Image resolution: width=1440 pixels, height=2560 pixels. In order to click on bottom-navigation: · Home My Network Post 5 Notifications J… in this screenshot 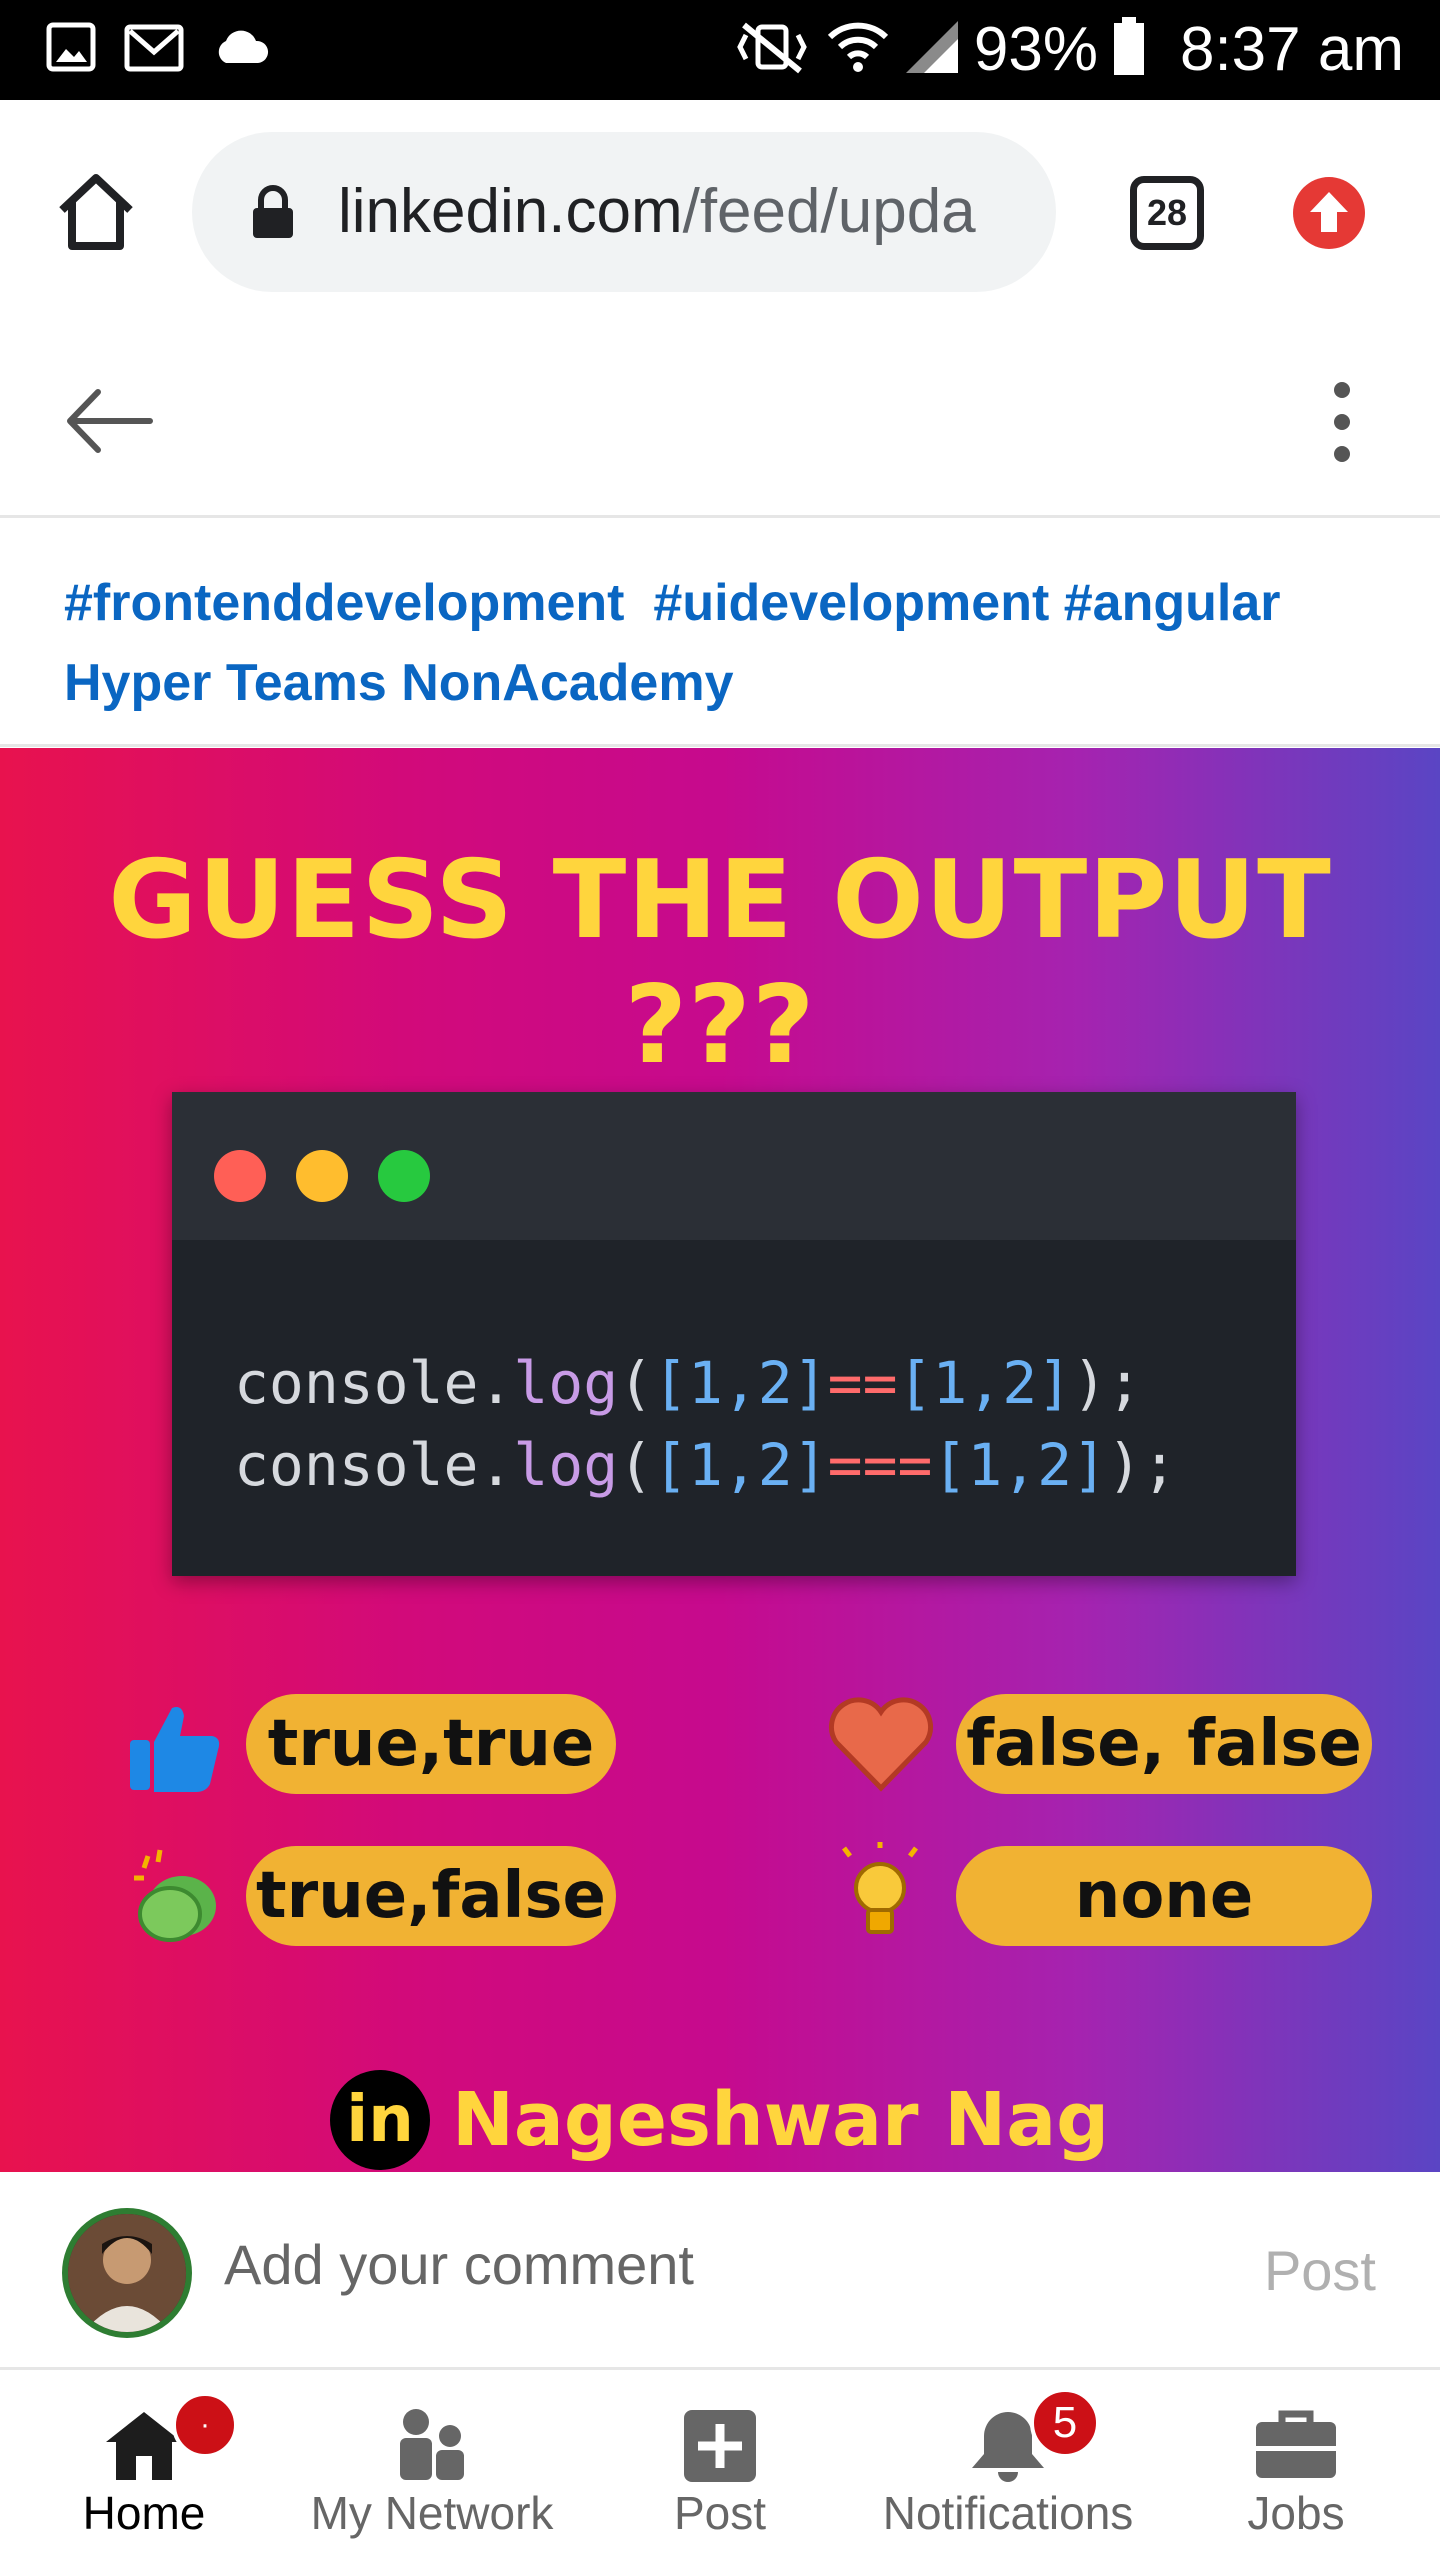, I will do `click(720, 2466)`.